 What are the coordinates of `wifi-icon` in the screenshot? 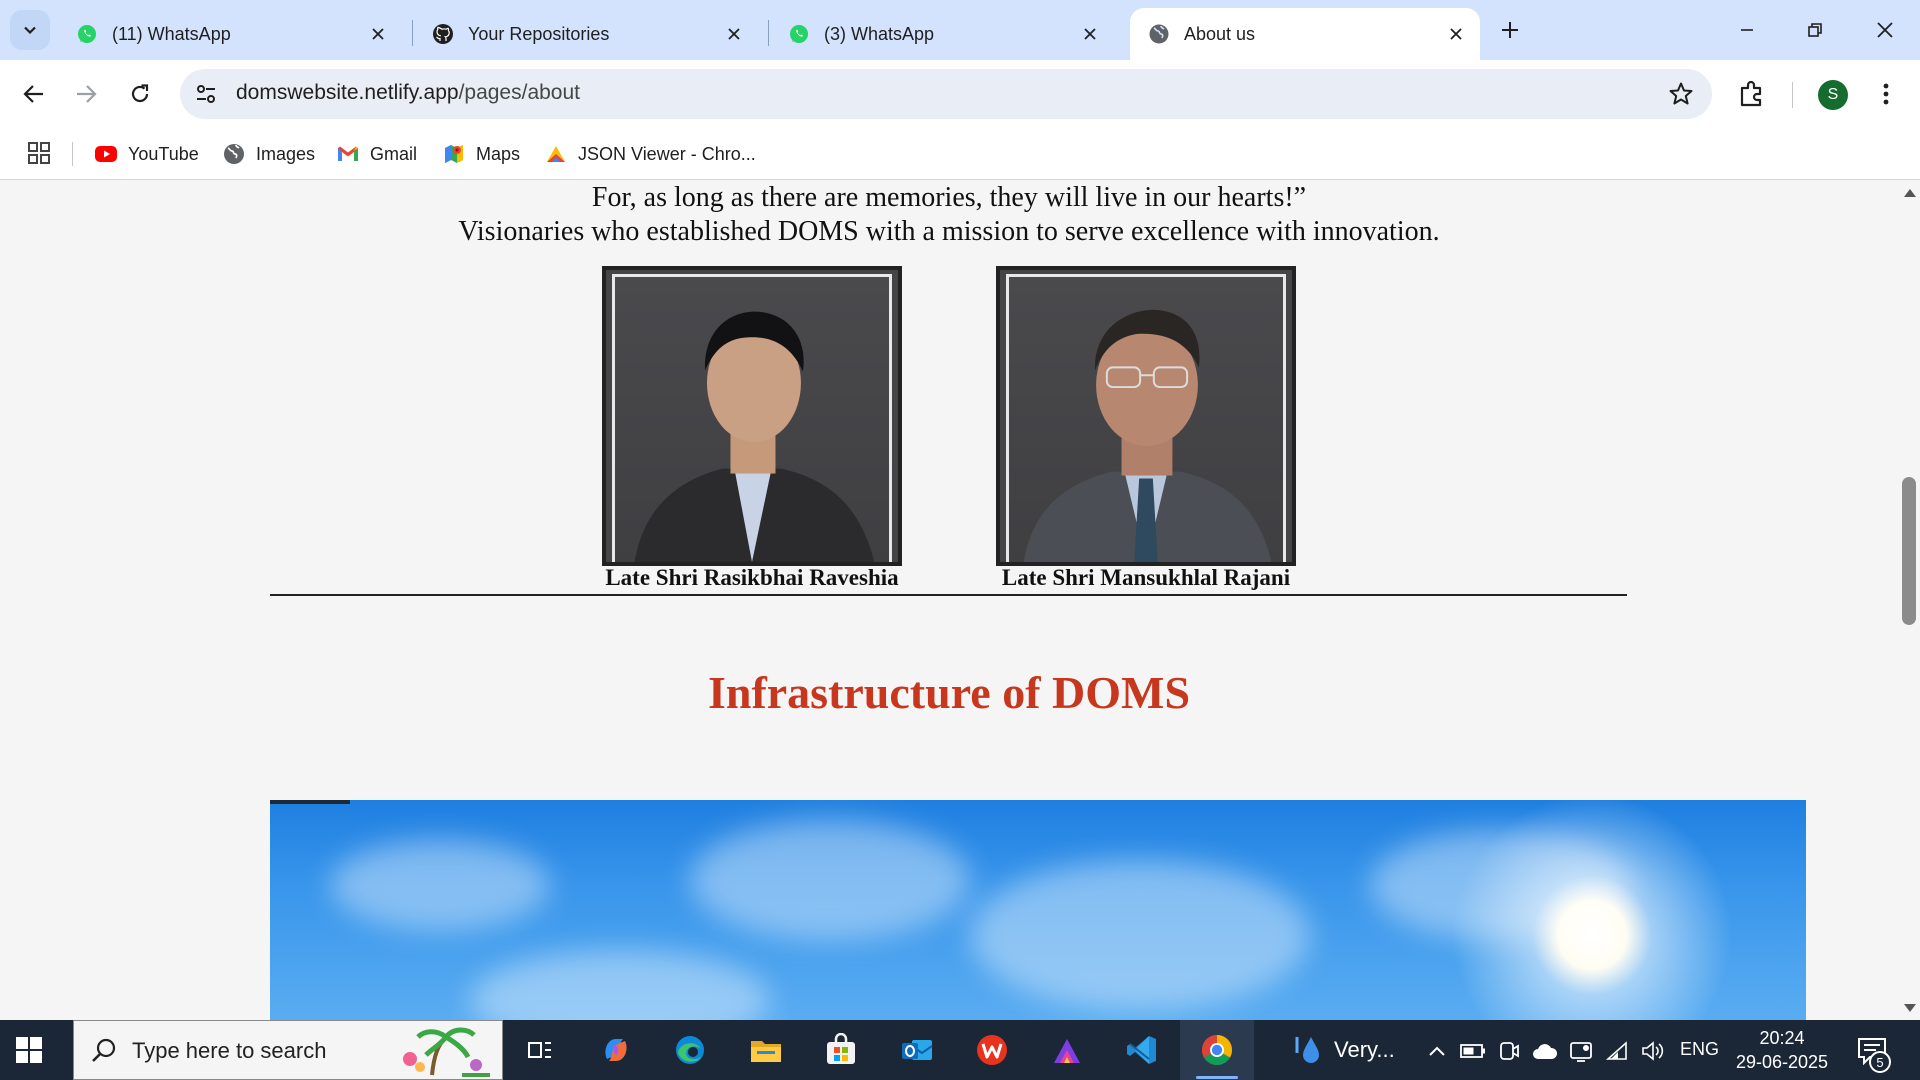 It's located at (1616, 1050).